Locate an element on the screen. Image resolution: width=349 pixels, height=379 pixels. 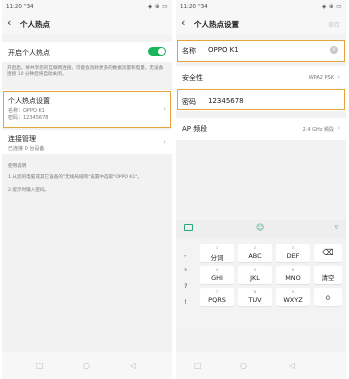
highlight-settings-item is located at coordinates (87, 109).